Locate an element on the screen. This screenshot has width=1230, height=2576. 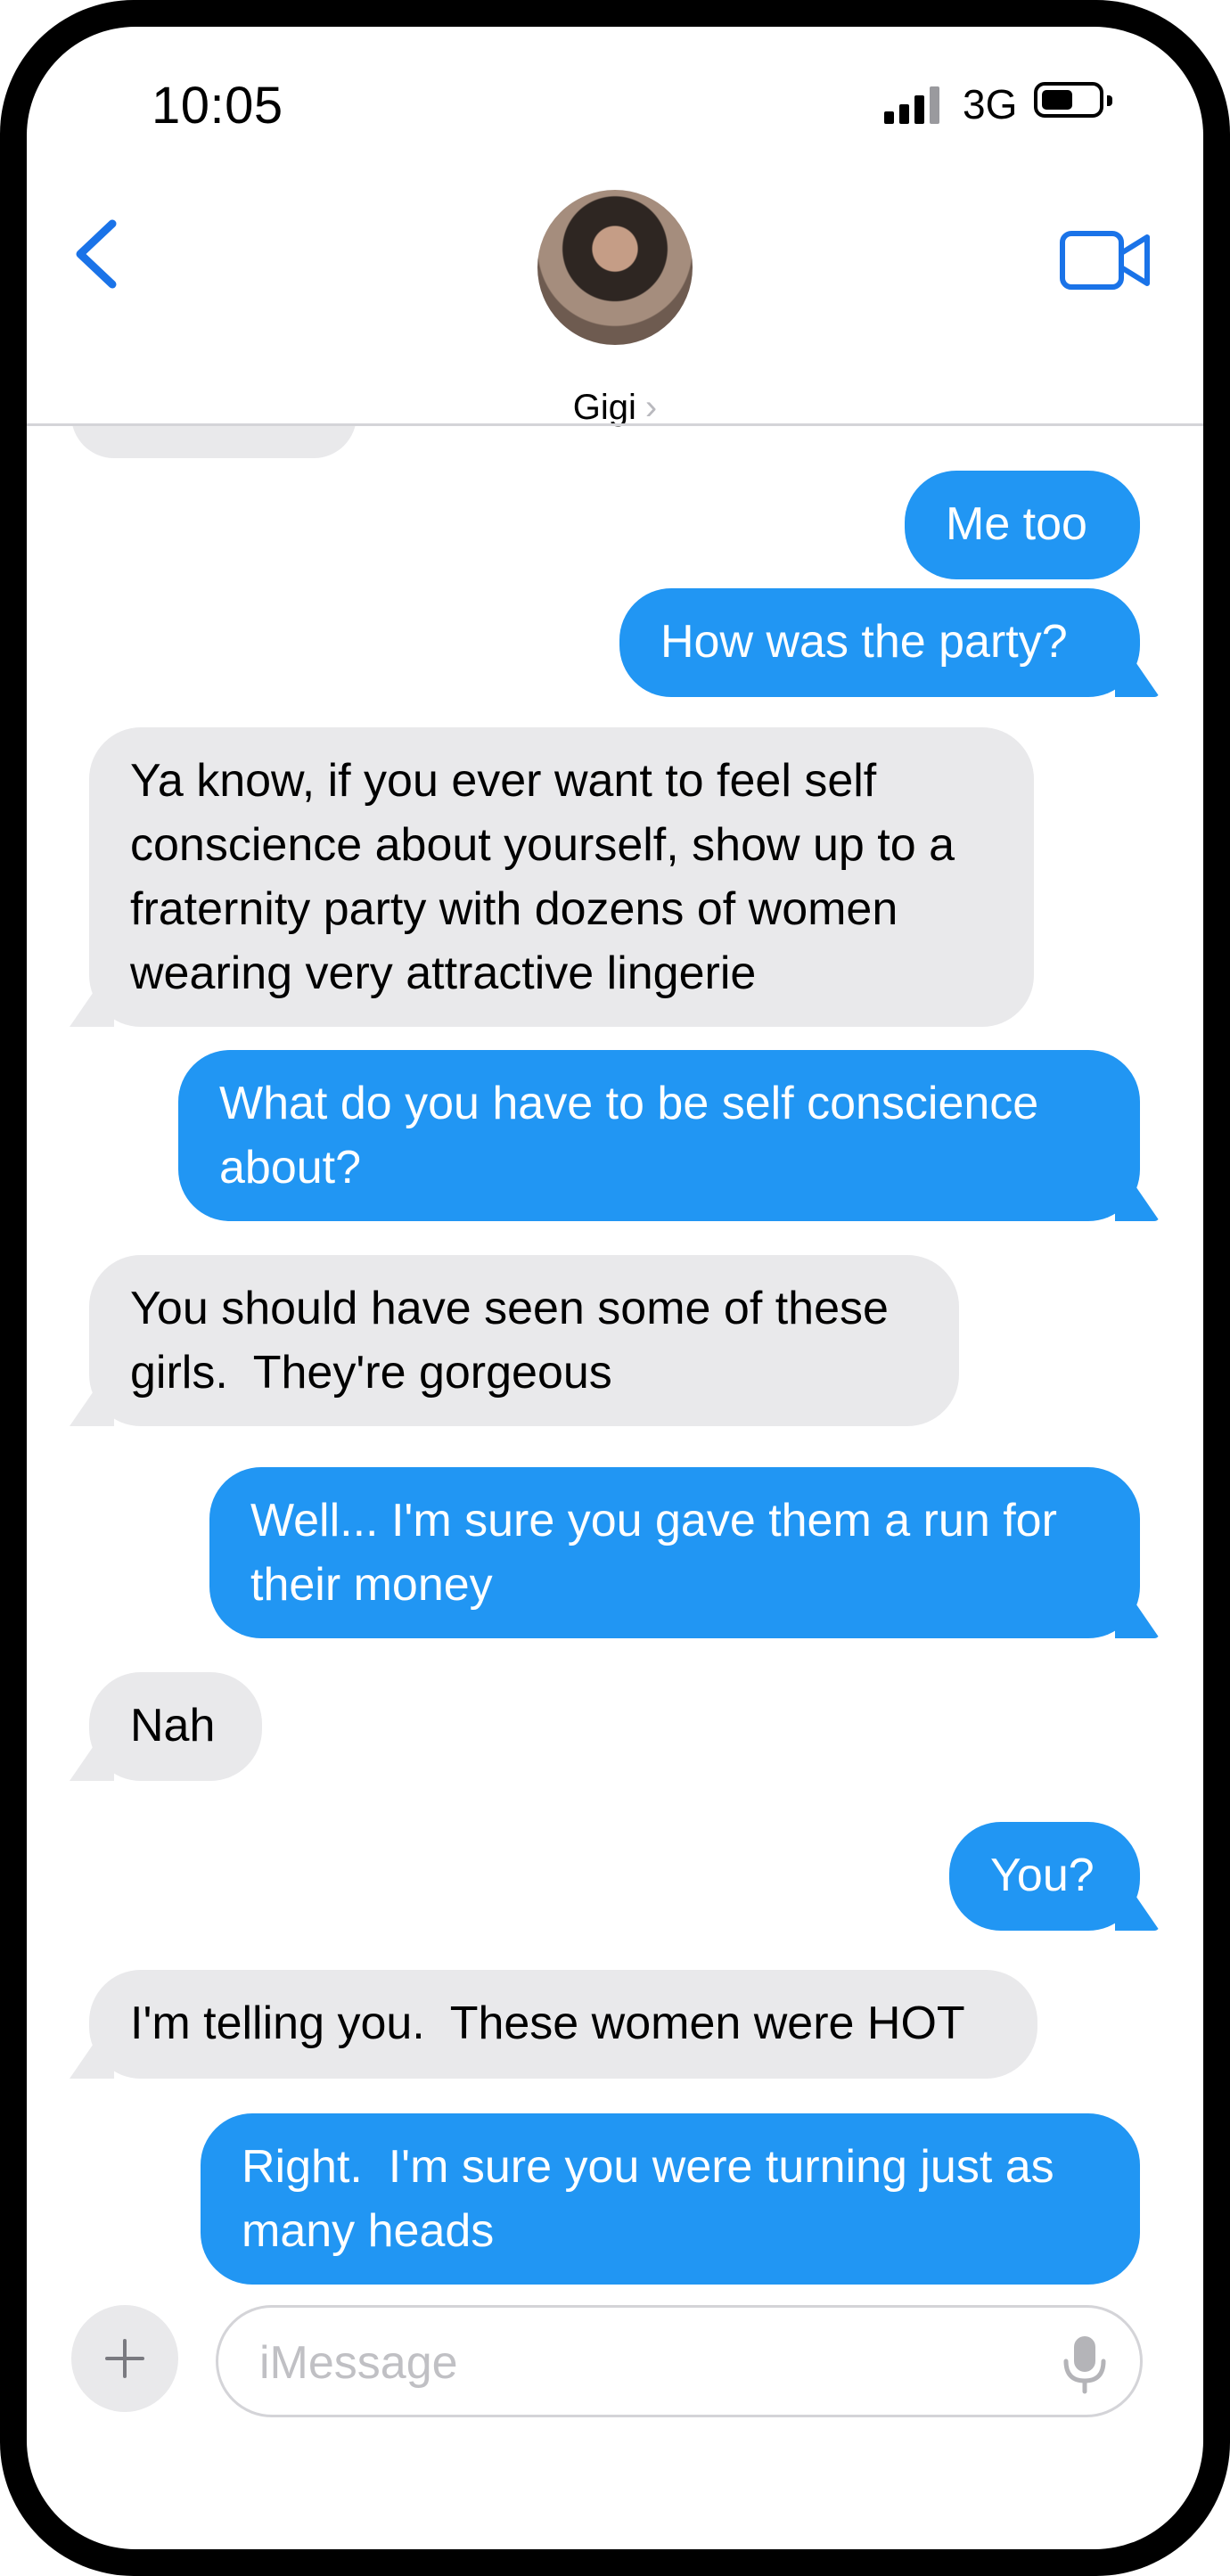
message-bubble-partial is located at coordinates (214, 442).